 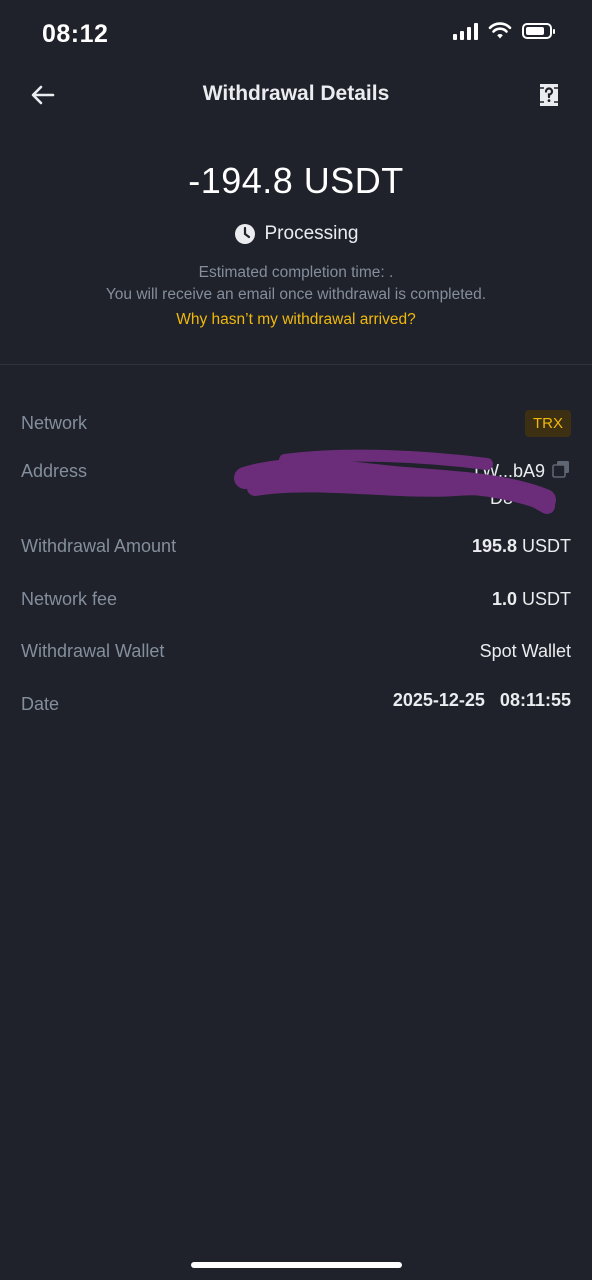 I want to click on status-time: 08:12, so click(x=75, y=34).